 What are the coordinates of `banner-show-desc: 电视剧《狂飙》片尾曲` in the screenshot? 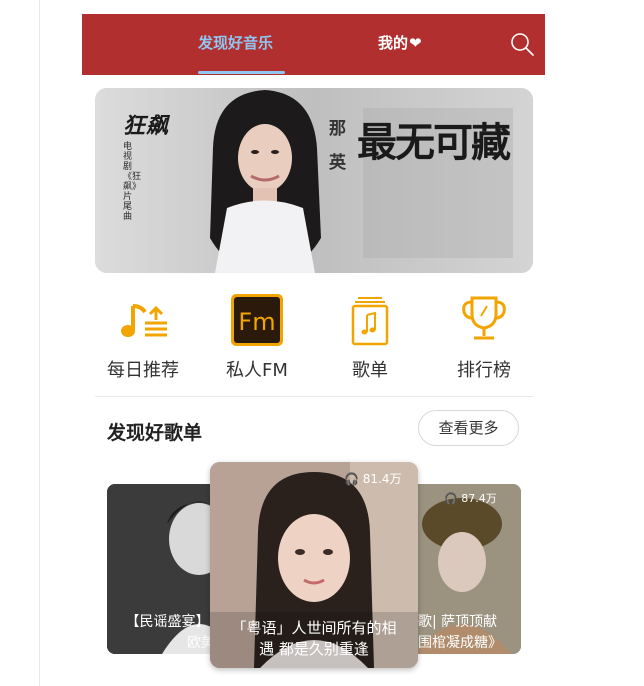 It's located at (132, 182).